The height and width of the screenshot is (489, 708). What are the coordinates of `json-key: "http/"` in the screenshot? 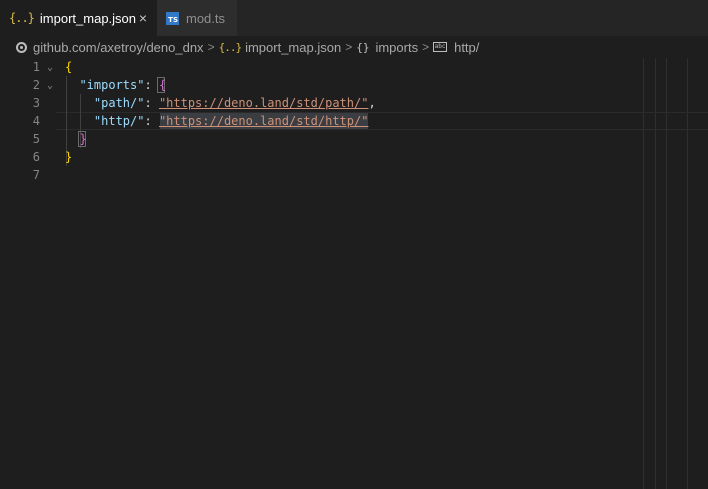 It's located at (119, 121).